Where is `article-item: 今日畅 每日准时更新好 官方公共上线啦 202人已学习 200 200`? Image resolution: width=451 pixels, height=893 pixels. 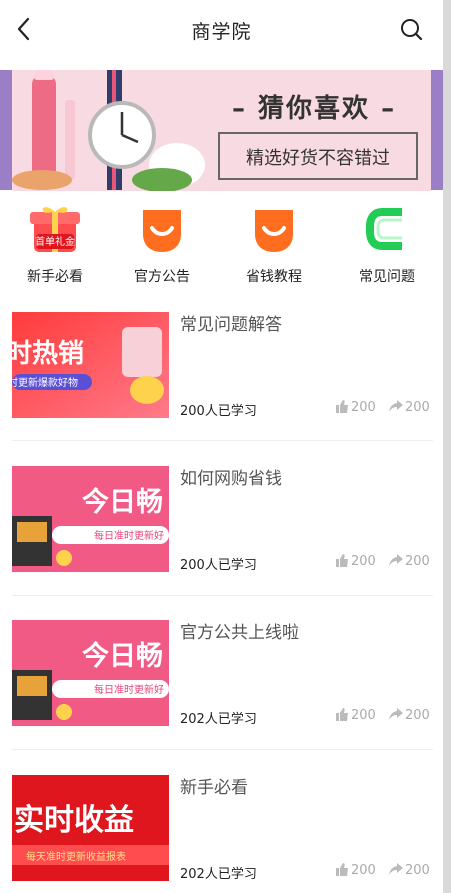 article-item: 今日畅 每日准时更新好 官方公共上线啦 202人已学习 200 200 is located at coordinates (222, 679).